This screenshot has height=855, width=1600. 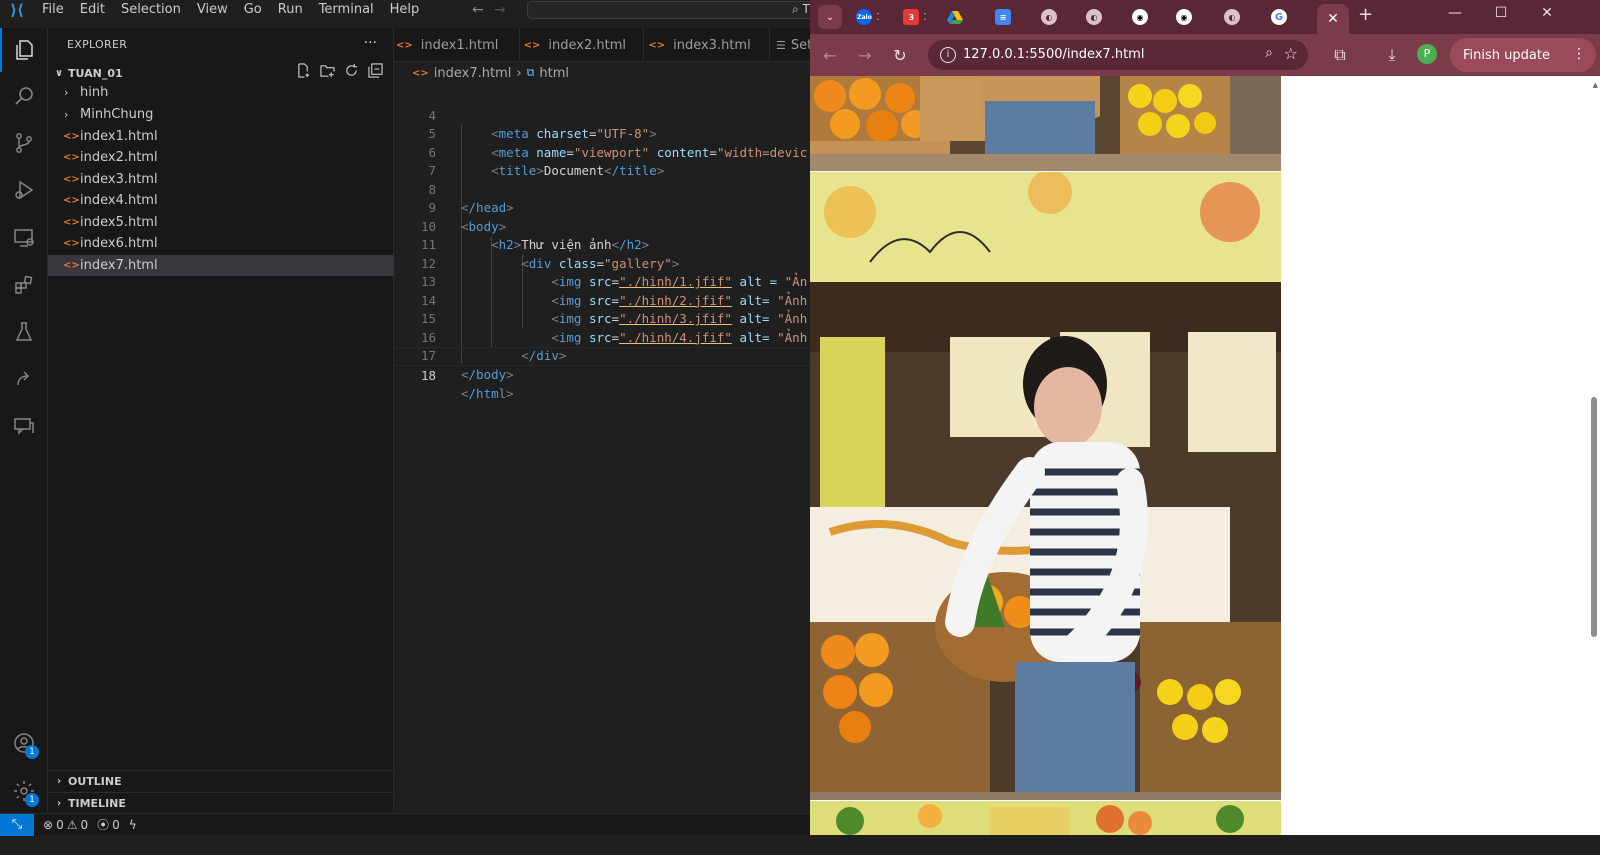 I want to click on menu-edit: Edit, so click(x=92, y=10).